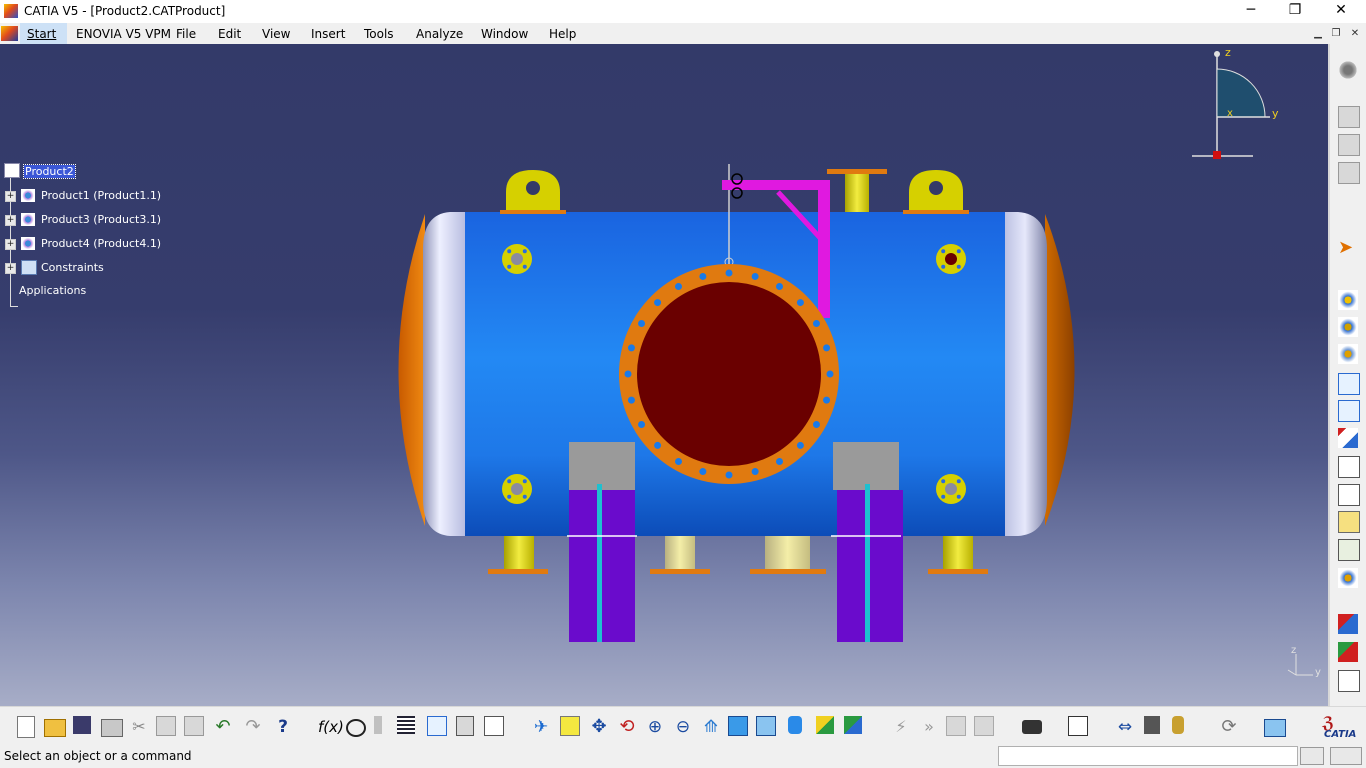 The image size is (1366, 768). I want to click on sectioning-icon: », so click(929, 727).